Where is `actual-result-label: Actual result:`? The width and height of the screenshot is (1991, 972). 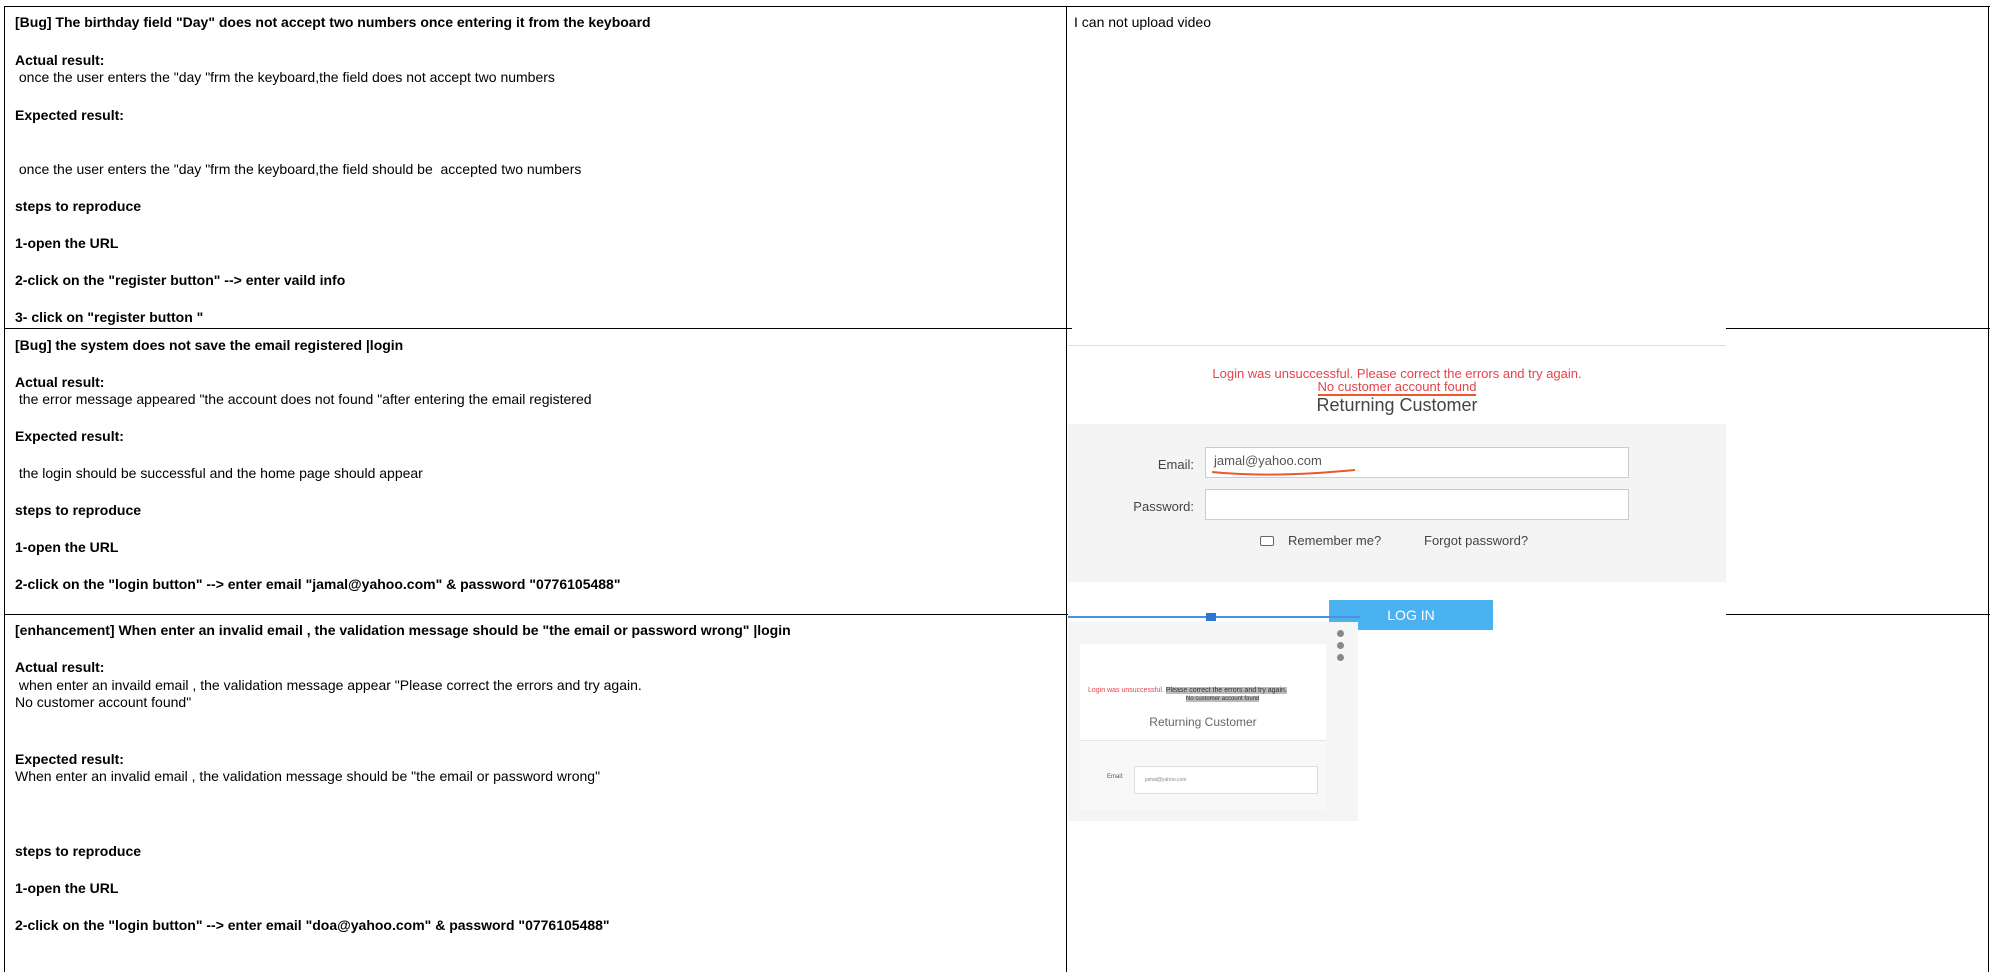
actual-result-label: Actual result: is located at coordinates (60, 667).